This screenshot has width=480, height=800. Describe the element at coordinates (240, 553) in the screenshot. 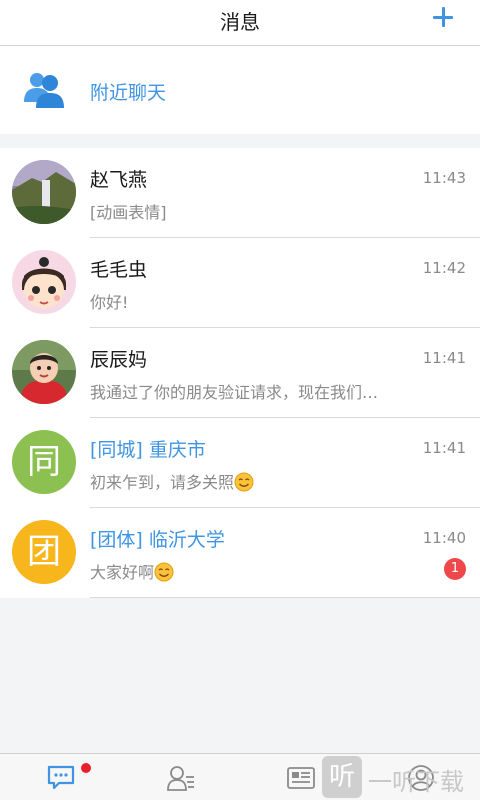

I see `conversation-row: 团 [团体] 临沂大学 11:40 大家好啊 1` at that location.